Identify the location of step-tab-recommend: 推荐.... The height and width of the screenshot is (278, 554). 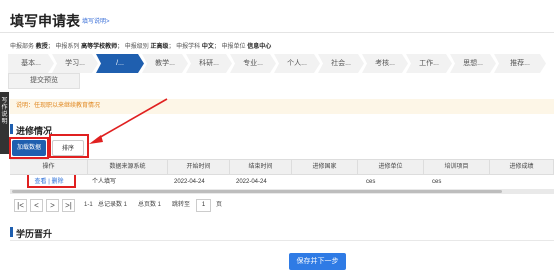
(520, 63).